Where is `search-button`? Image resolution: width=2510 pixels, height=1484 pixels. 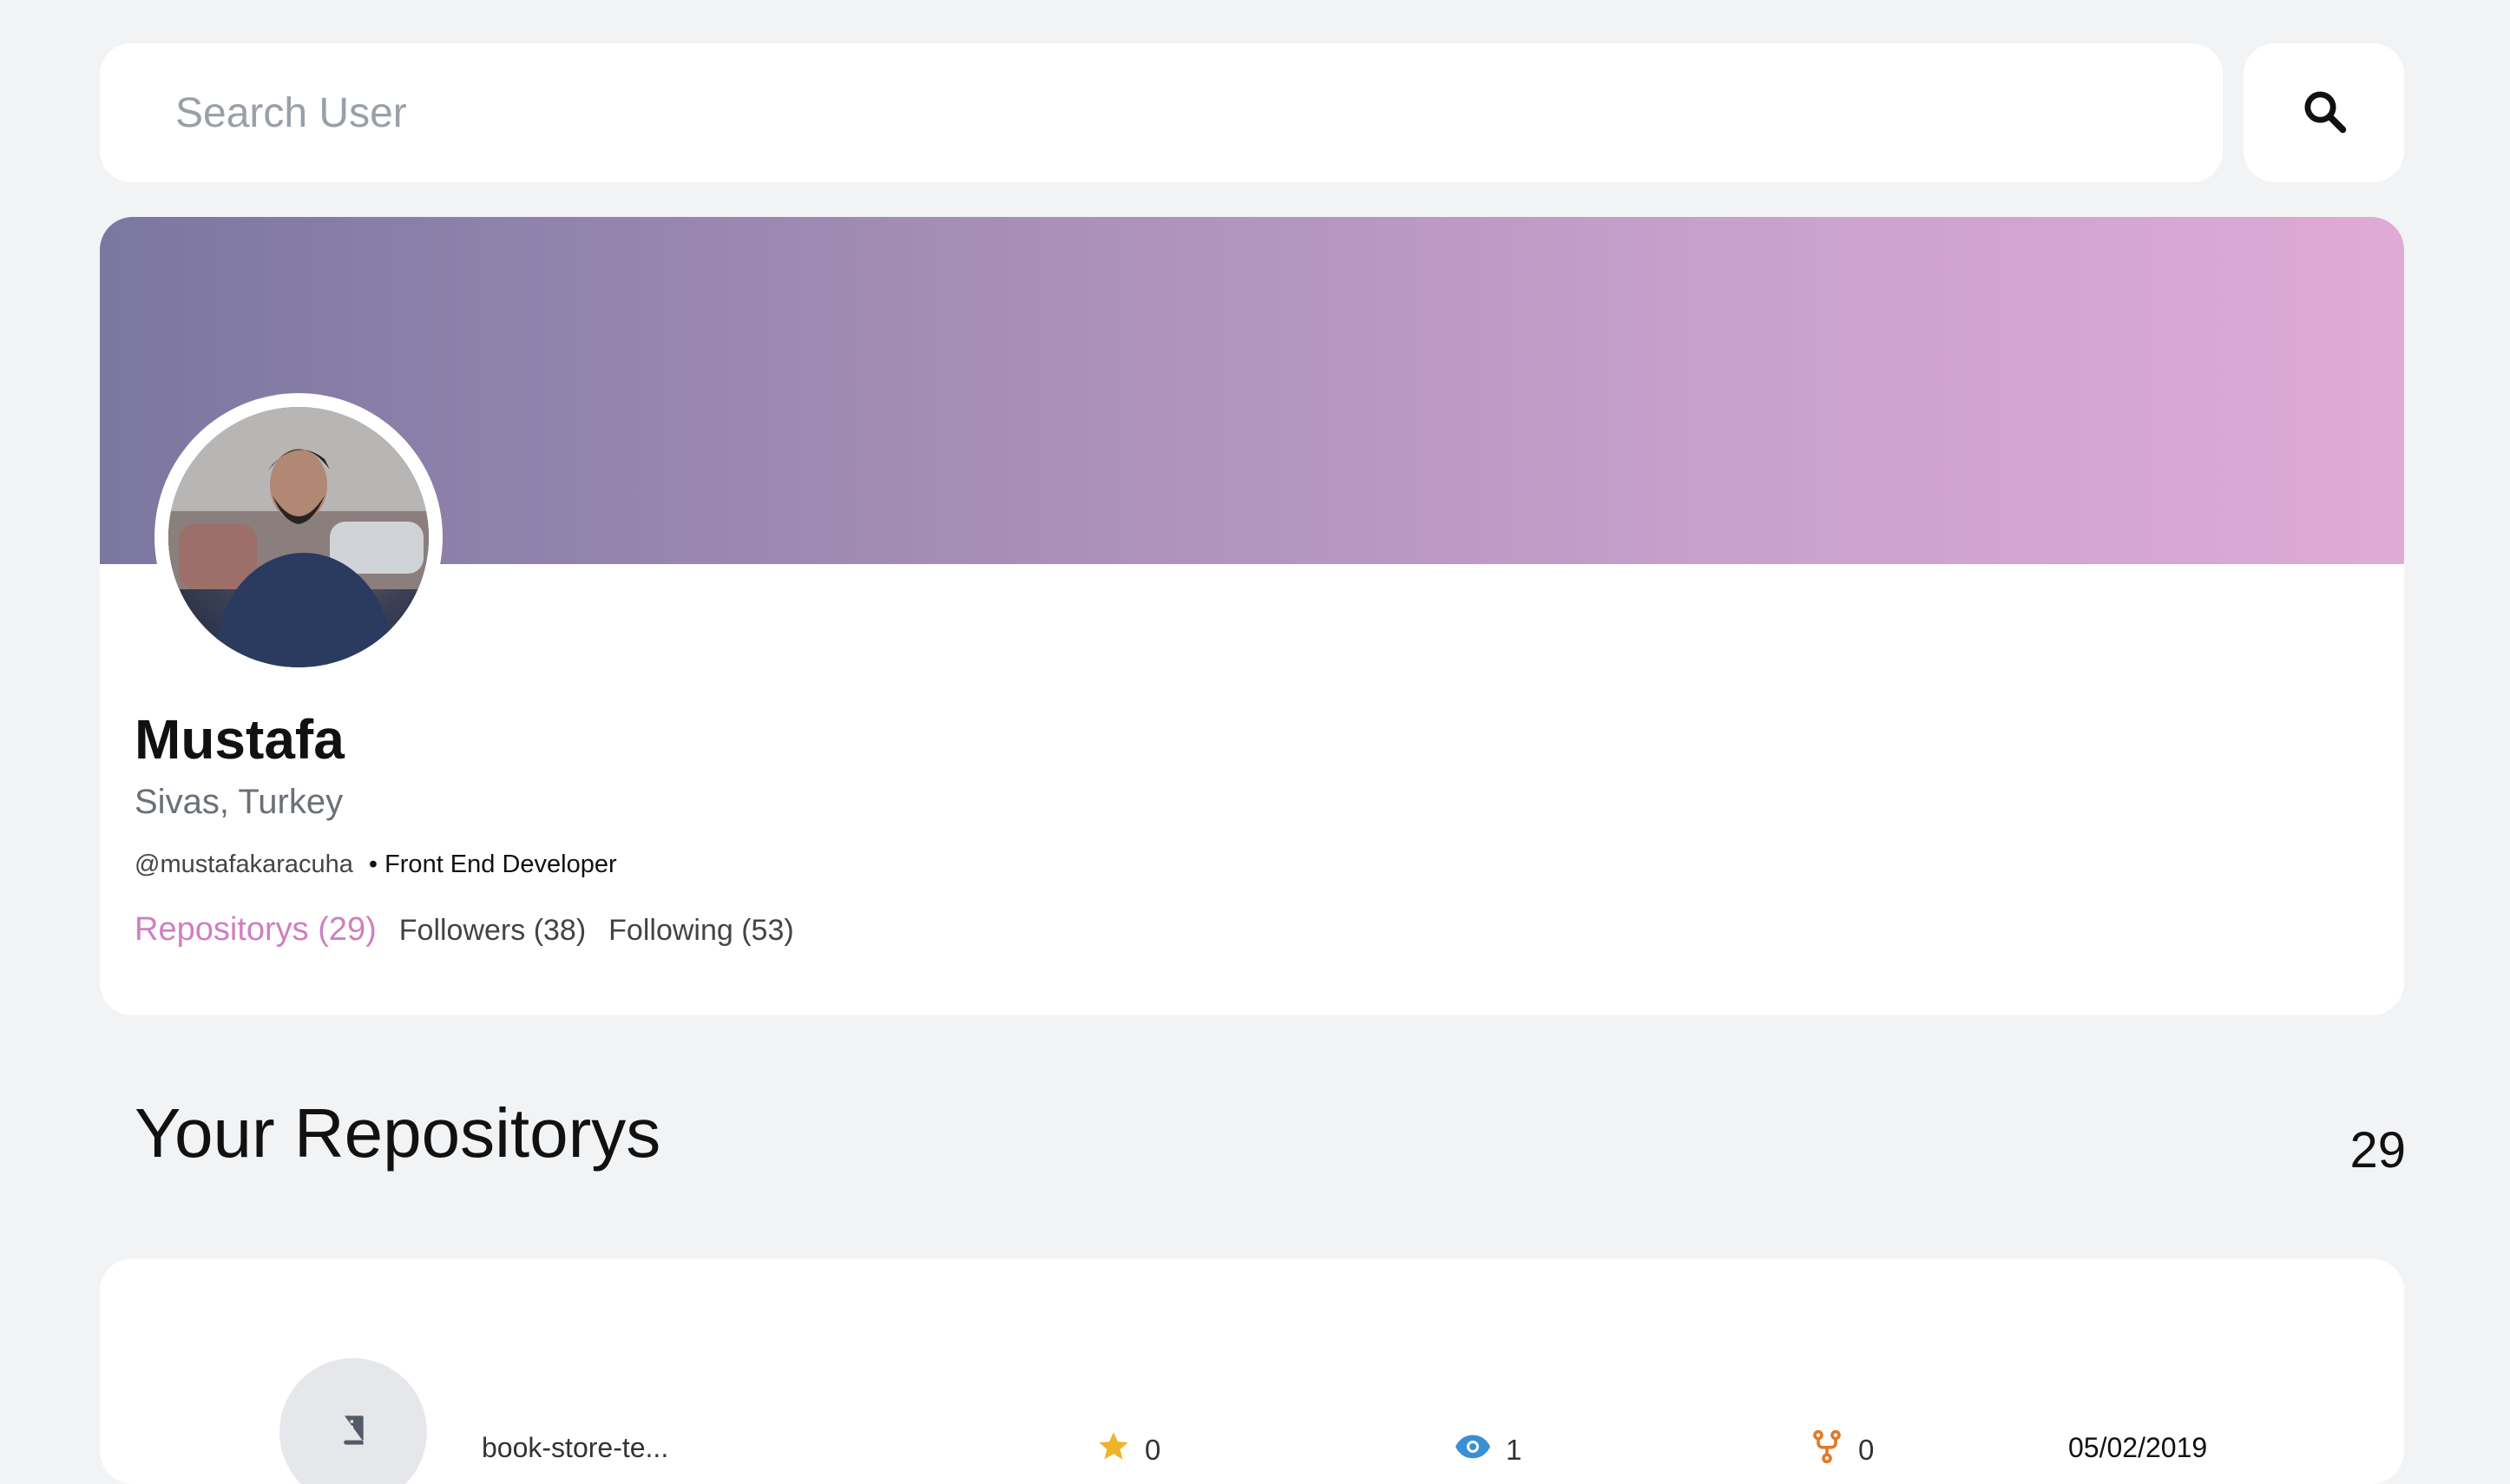
search-button is located at coordinates (2324, 112).